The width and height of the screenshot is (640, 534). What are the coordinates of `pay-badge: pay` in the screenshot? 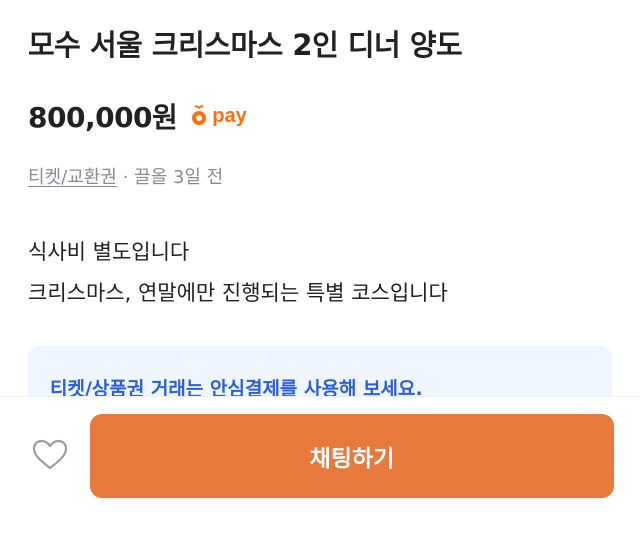 It's located at (218, 116).